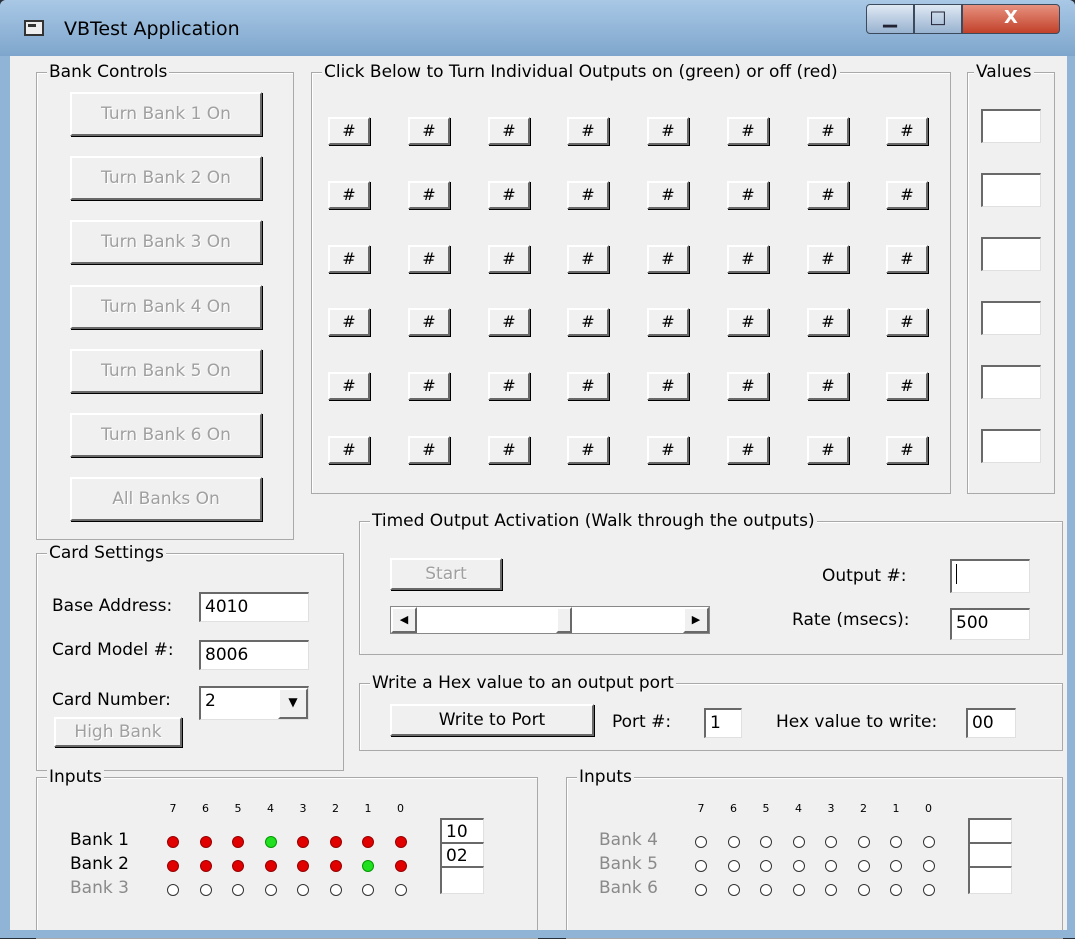  What do you see at coordinates (628, 840) in the screenshot?
I see `bank-row-label: Bank 4` at bounding box center [628, 840].